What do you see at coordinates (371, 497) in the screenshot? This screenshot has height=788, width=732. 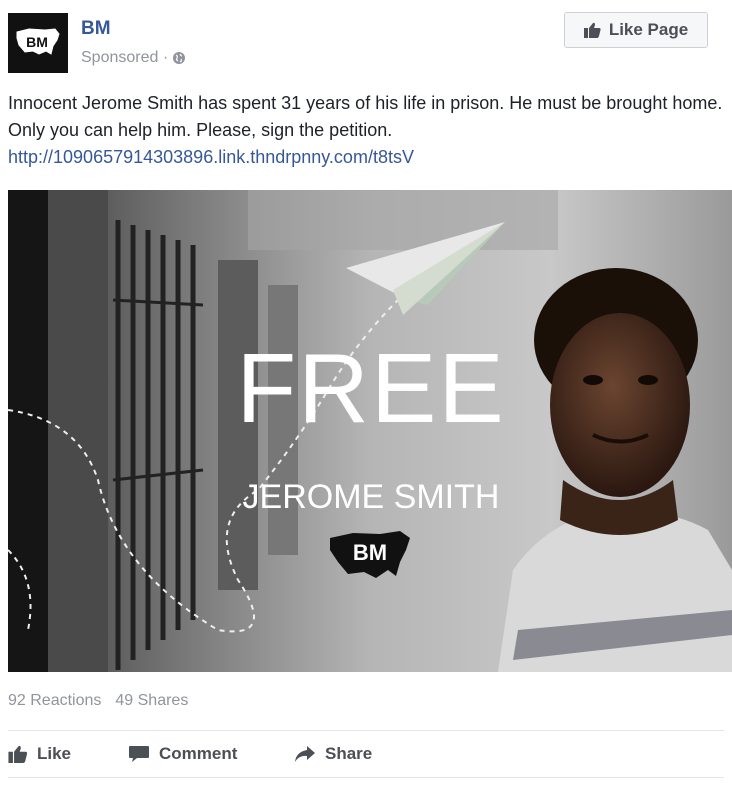 I see `subheadline-text: JEROME SMITH` at bounding box center [371, 497].